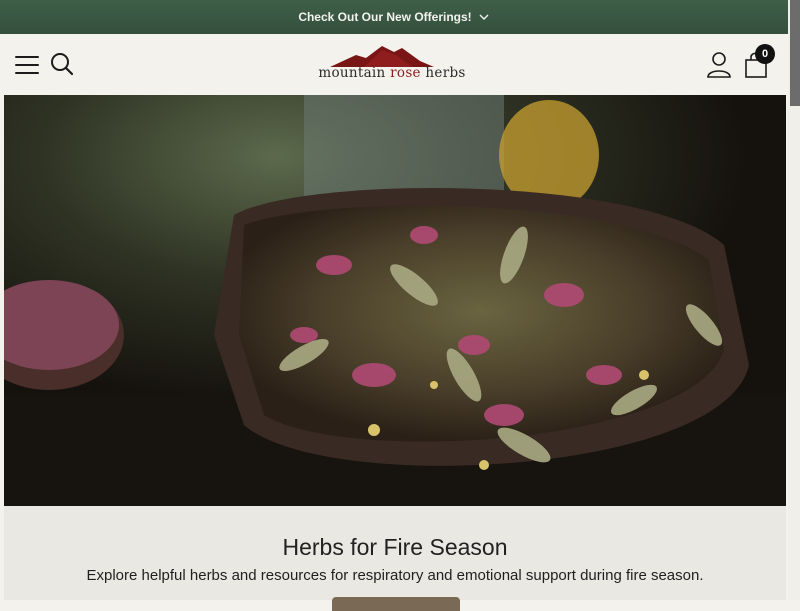  What do you see at coordinates (484, 17) in the screenshot?
I see `chevron-down-icon` at bounding box center [484, 17].